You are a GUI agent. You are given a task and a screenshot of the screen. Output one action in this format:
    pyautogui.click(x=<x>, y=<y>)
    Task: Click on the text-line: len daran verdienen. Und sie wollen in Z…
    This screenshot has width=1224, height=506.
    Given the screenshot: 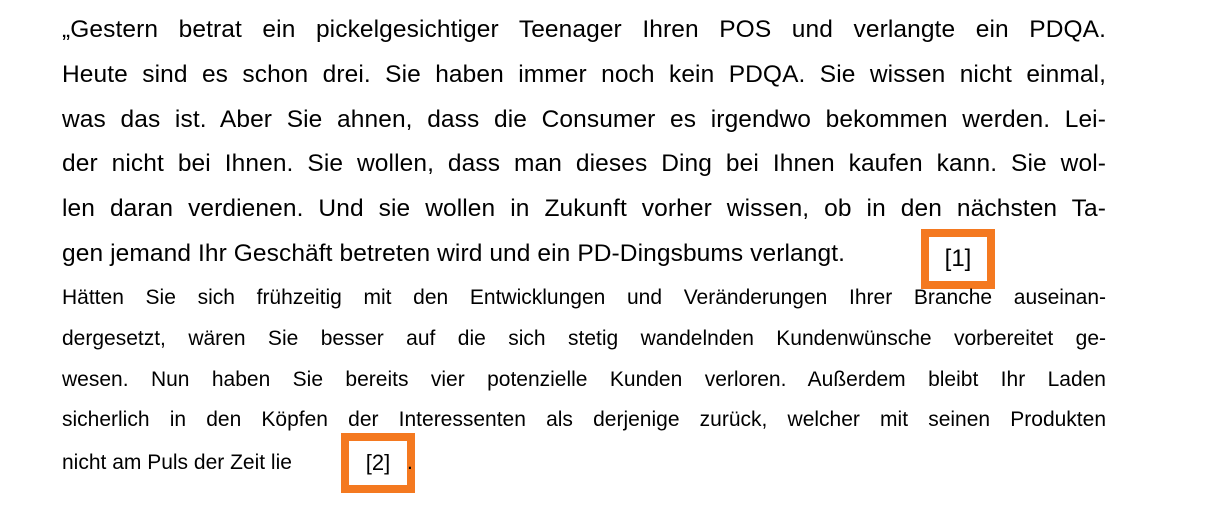 What is the action you would take?
    pyautogui.click(x=584, y=208)
    